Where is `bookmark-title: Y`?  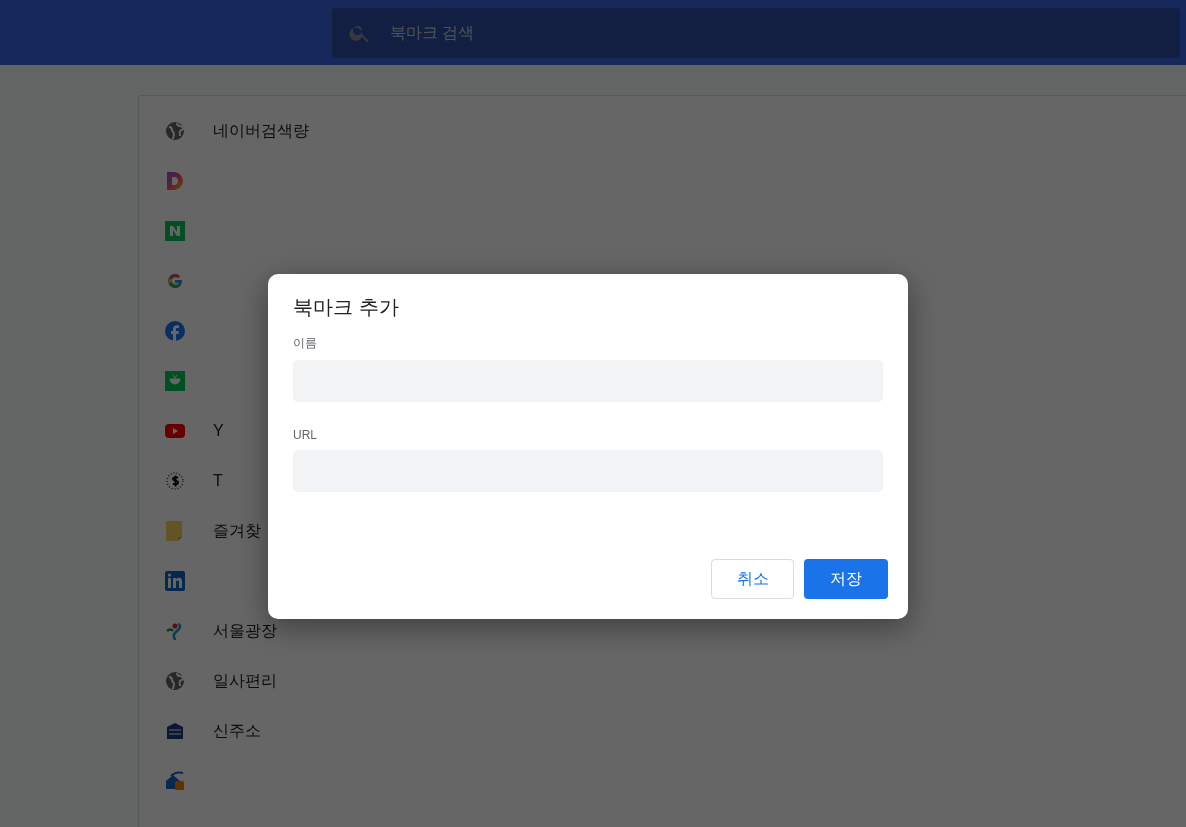 bookmark-title: Y is located at coordinates (218, 431).